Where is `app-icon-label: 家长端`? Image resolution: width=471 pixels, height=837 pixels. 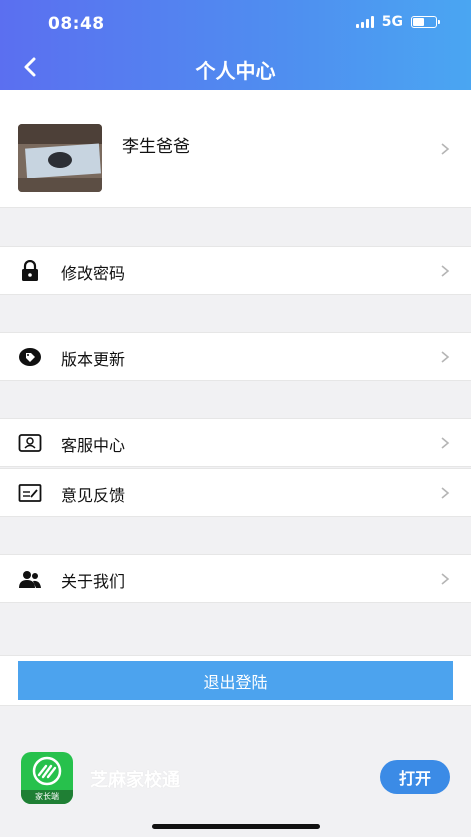
app-icon-label: 家长端 is located at coordinates (47, 797).